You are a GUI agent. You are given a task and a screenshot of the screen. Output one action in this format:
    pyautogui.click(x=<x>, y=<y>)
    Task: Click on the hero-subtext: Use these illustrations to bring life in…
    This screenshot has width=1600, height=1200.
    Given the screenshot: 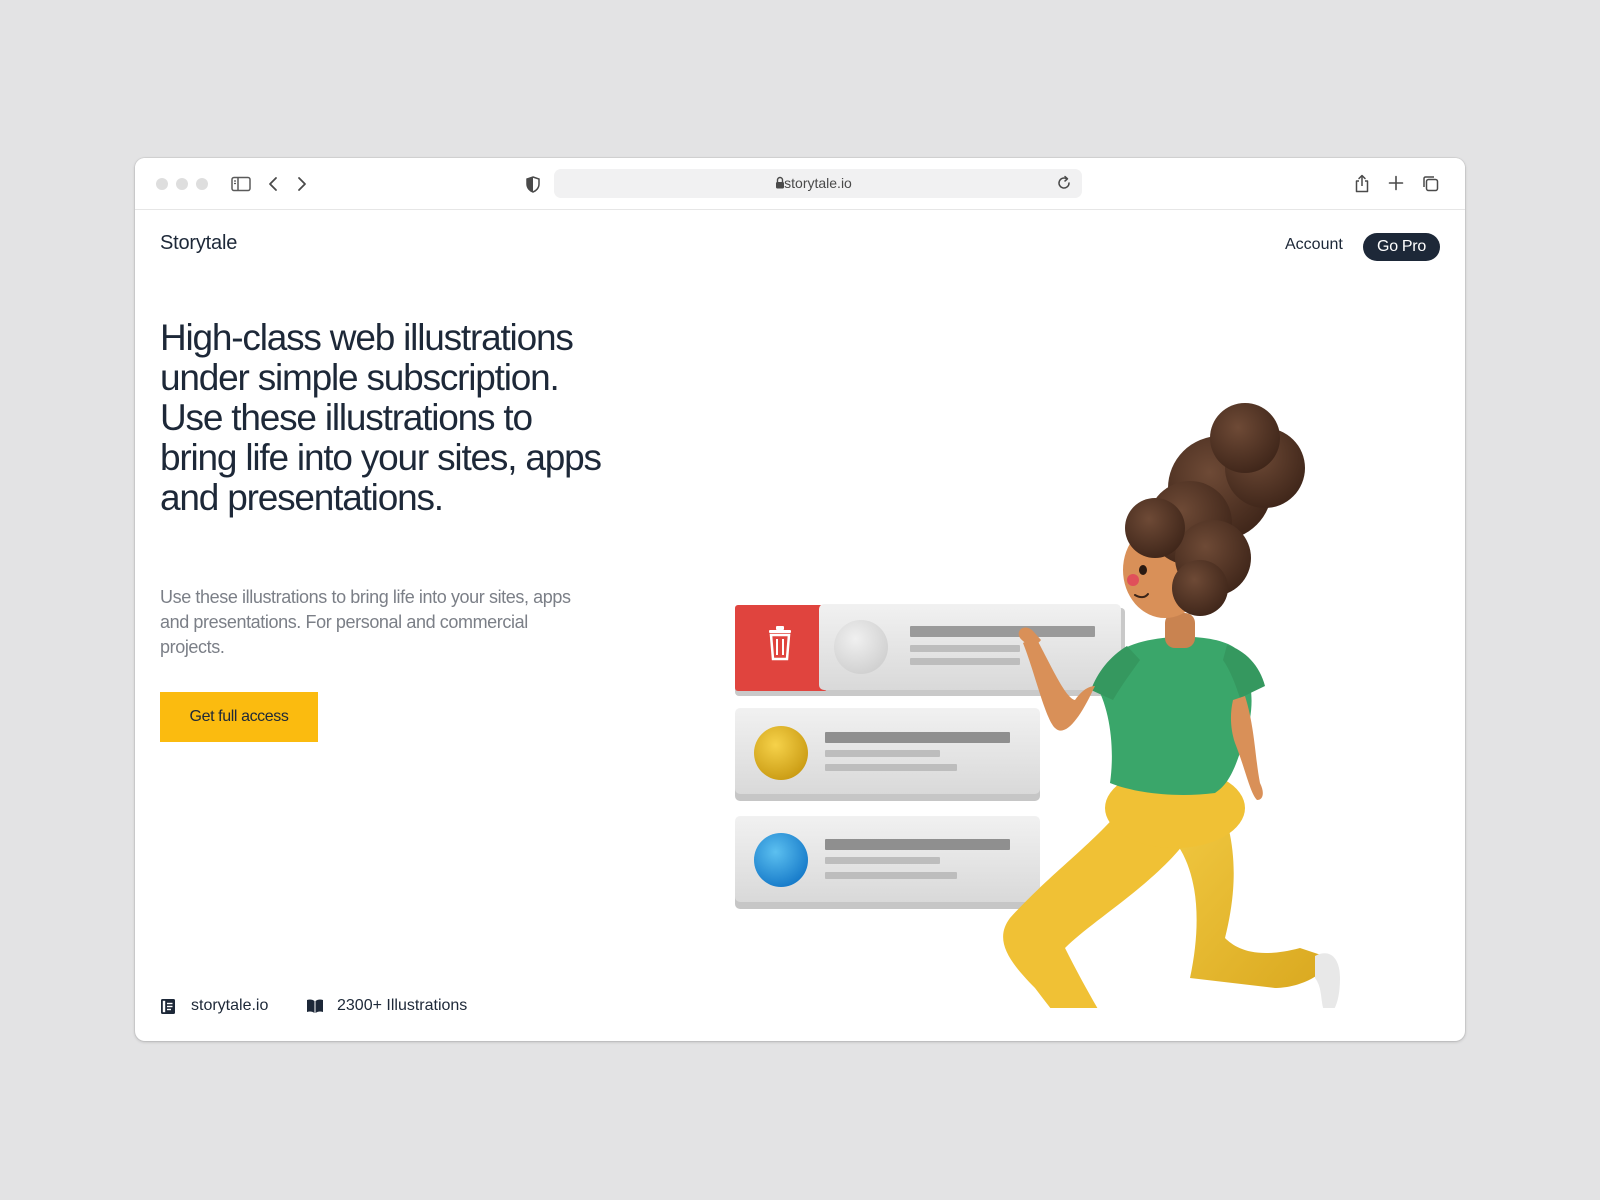 What is the action you would take?
    pyautogui.click(x=365, y=622)
    